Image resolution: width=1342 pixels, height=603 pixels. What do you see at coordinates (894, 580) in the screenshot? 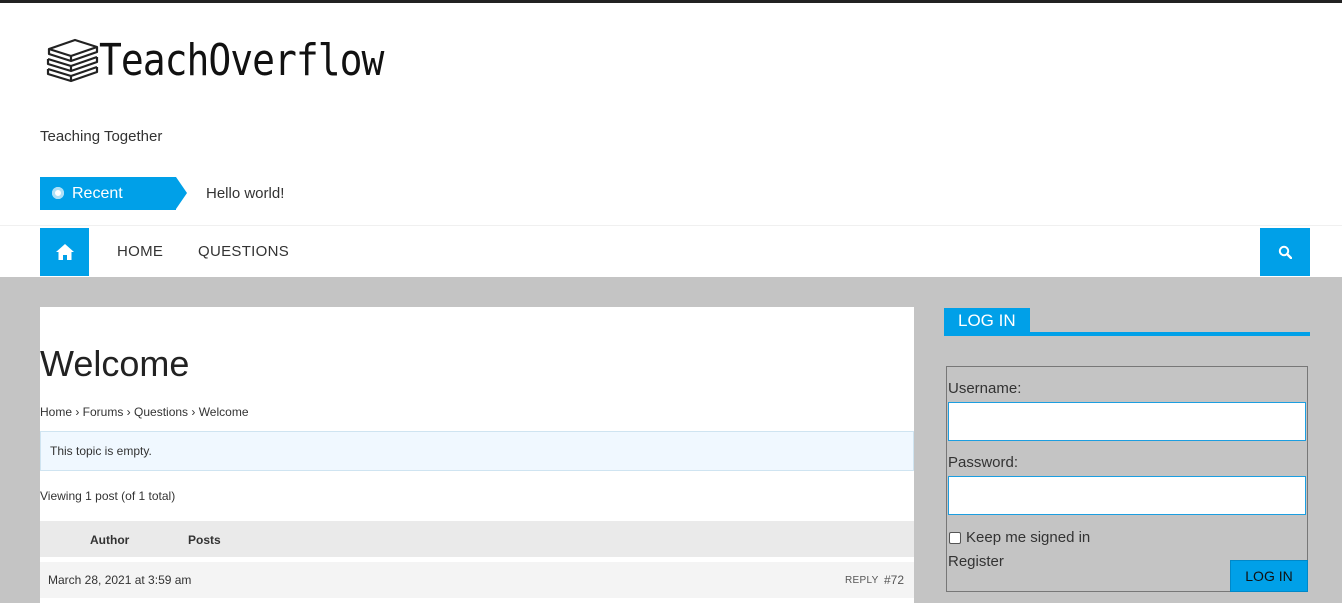
I see `post-permalink: #72` at bounding box center [894, 580].